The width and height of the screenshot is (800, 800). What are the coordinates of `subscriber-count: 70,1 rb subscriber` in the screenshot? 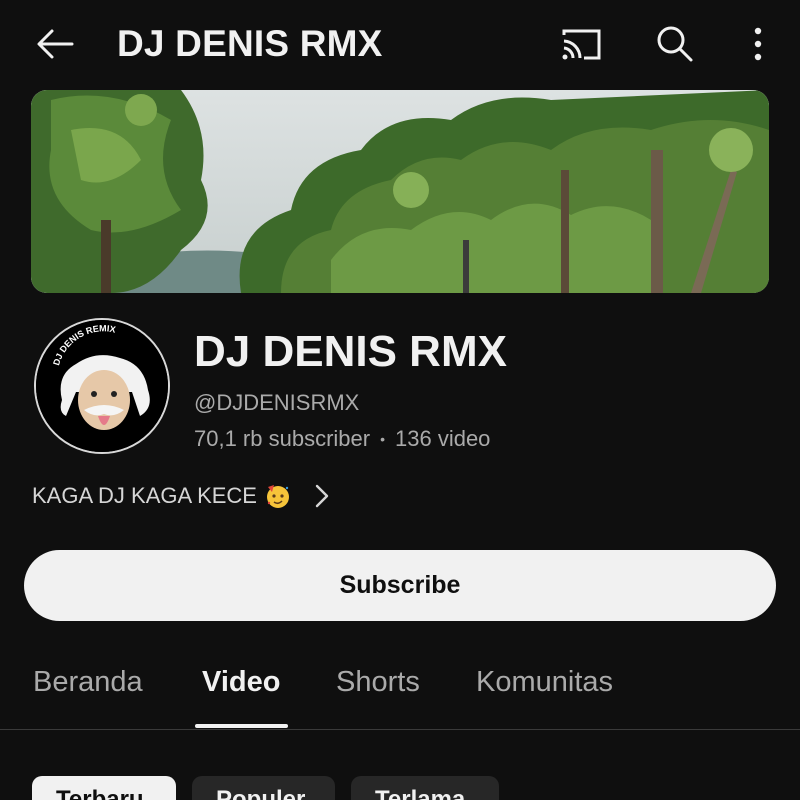 It's located at (282, 438).